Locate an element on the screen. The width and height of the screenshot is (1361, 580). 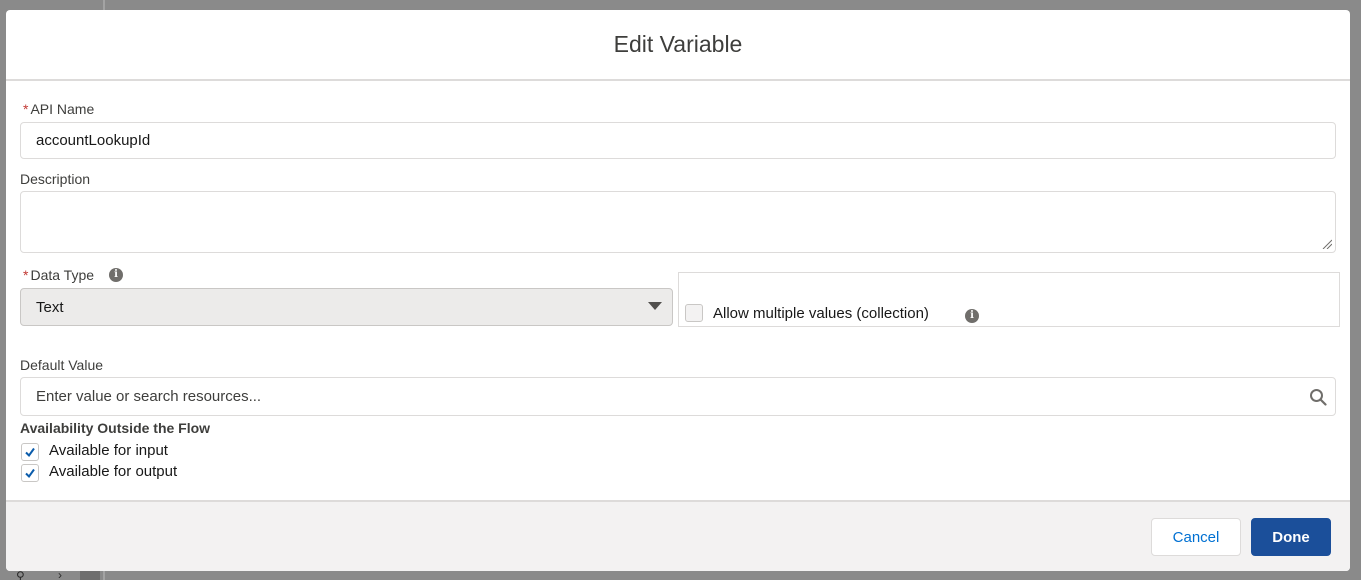
modal-footer: Cancel Done is located at coordinates (678, 535).